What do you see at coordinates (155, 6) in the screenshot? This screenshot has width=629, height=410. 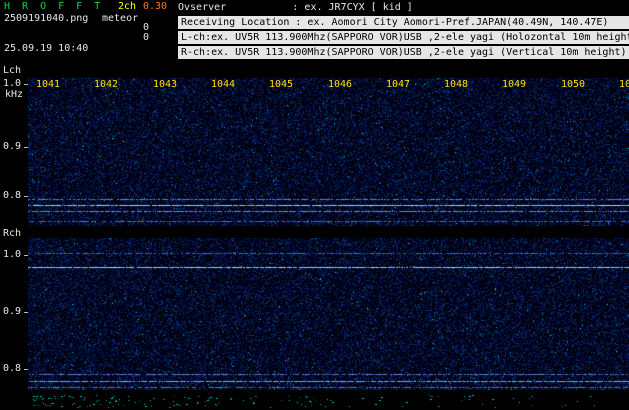 I see `app-version: 0.30` at bounding box center [155, 6].